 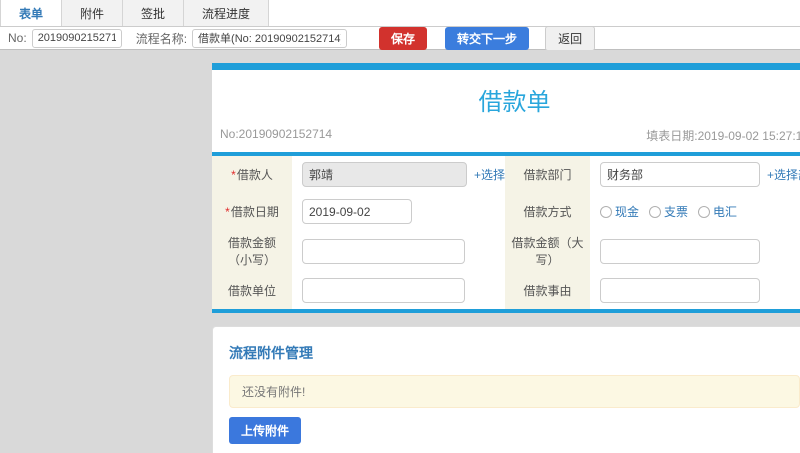 What do you see at coordinates (17, 38) in the screenshot?
I see `no-label: No:` at bounding box center [17, 38].